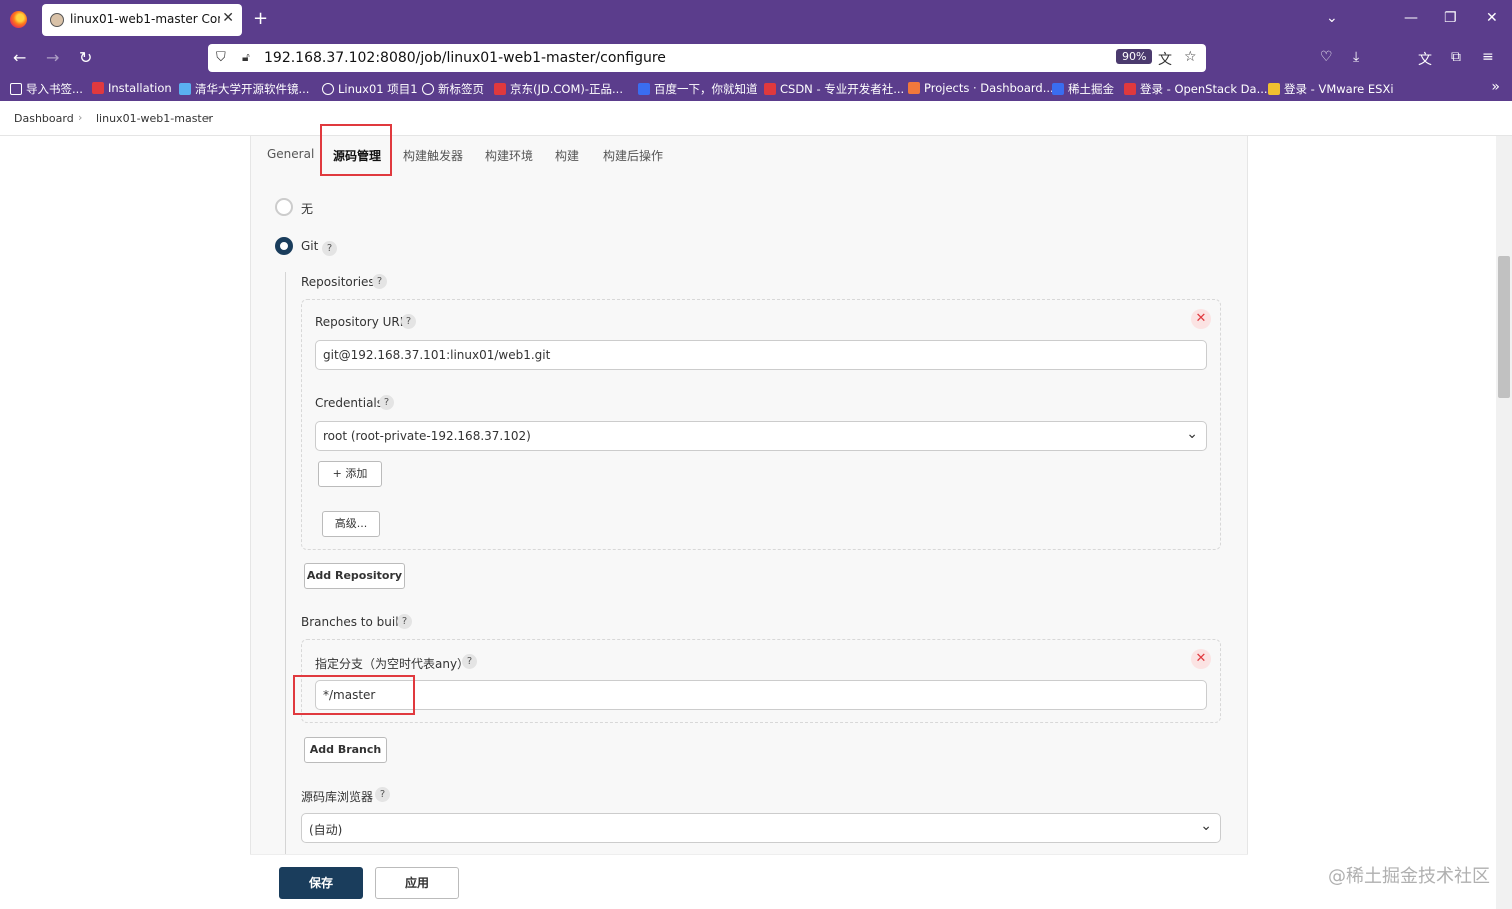 The height and width of the screenshot is (909, 1512). What do you see at coordinates (228, 18) in the screenshot?
I see `tab-close-icon: ✕` at bounding box center [228, 18].